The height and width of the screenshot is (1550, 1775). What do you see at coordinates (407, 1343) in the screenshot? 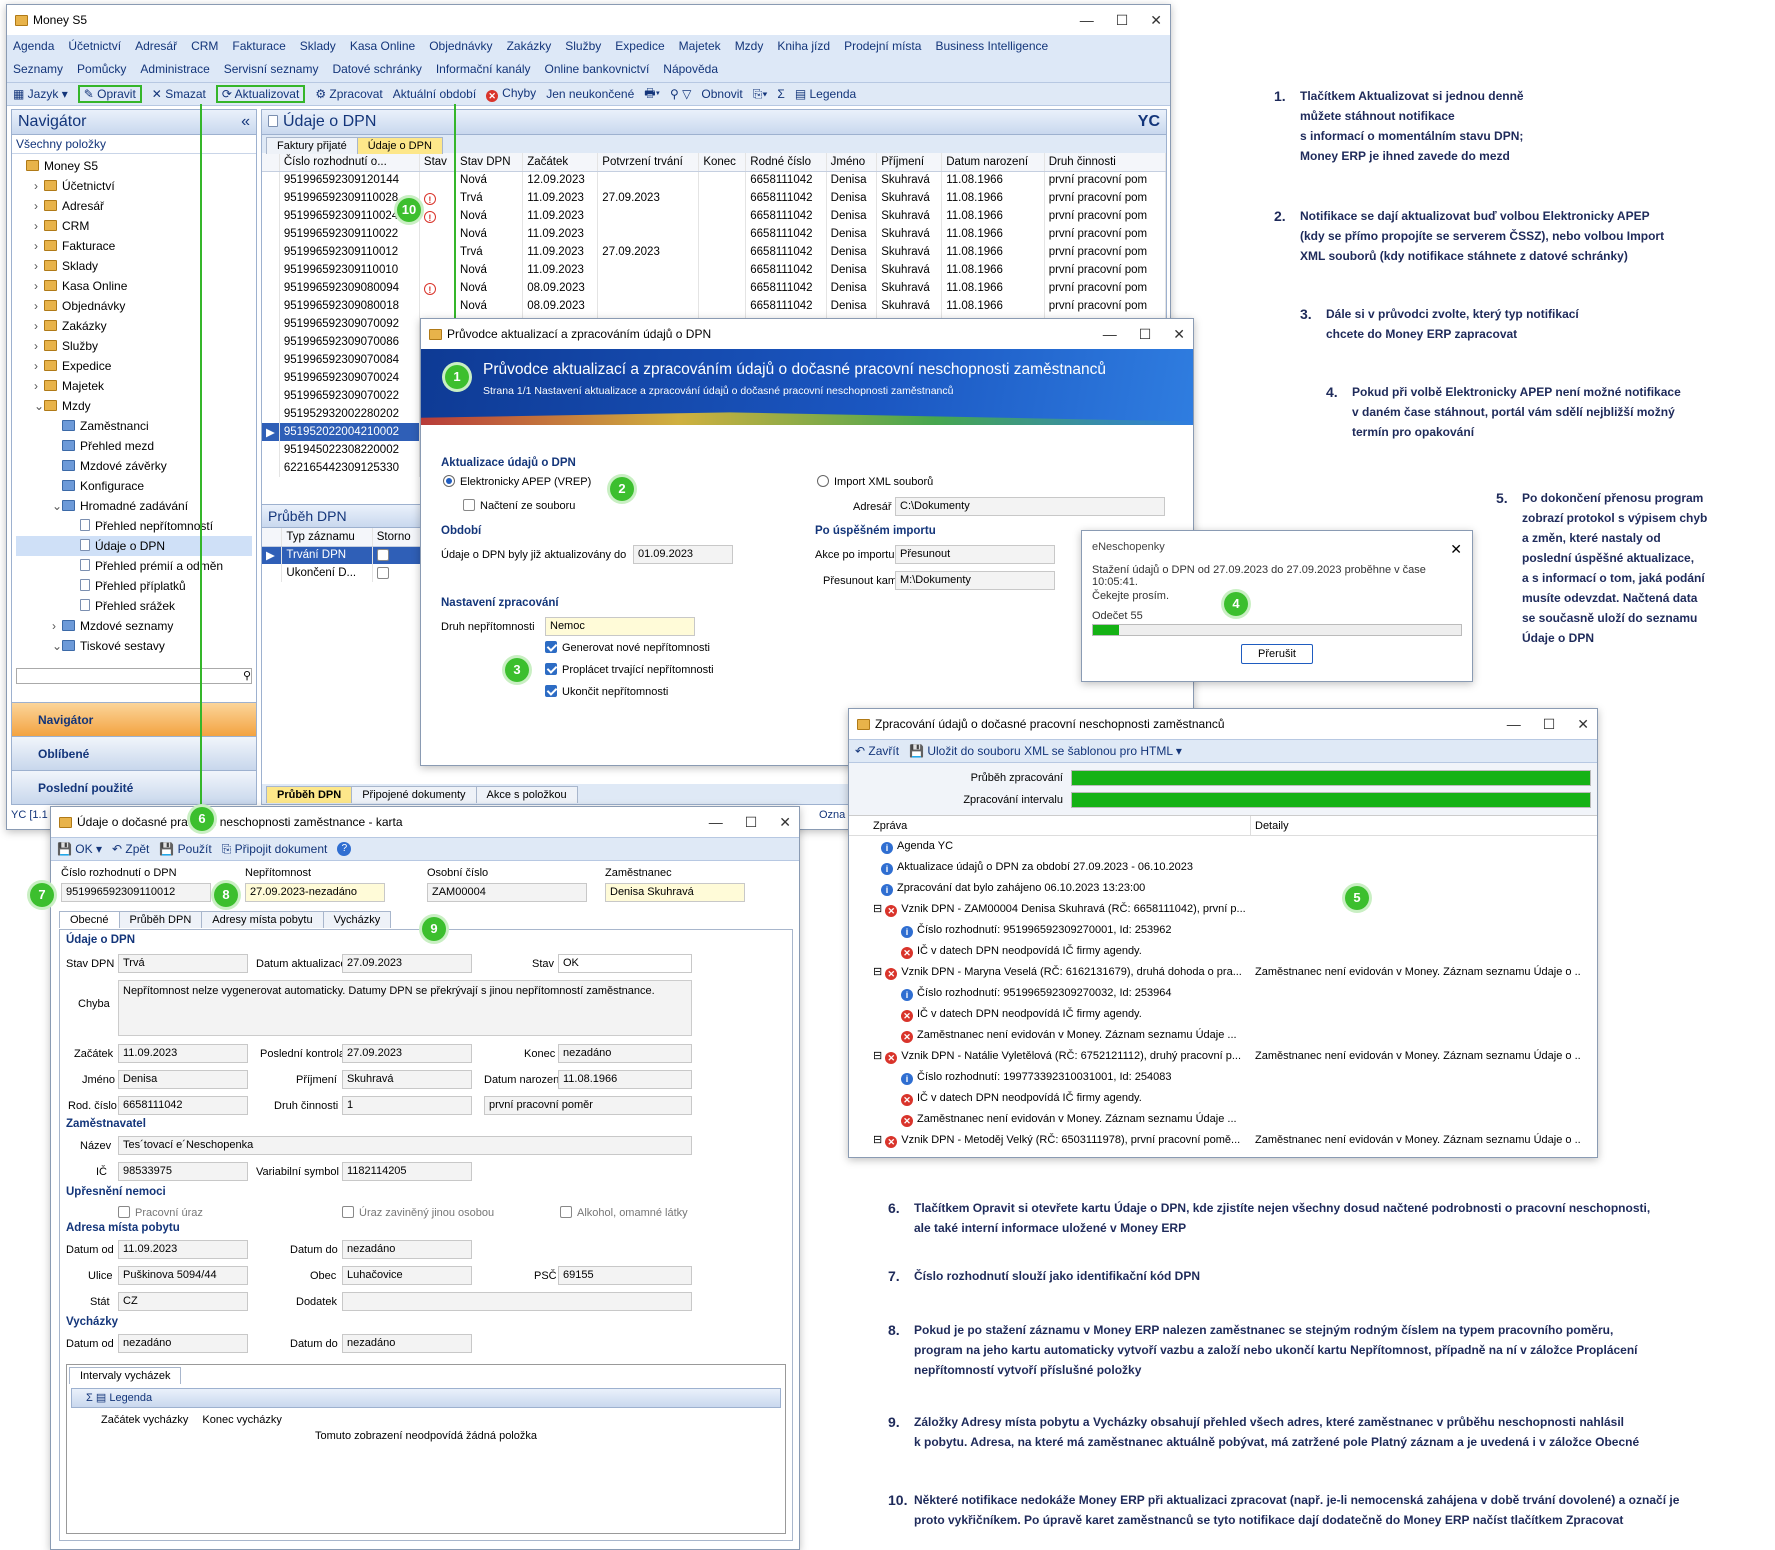
I see `vychazky-datum-do-field: nezadáno` at bounding box center [407, 1343].